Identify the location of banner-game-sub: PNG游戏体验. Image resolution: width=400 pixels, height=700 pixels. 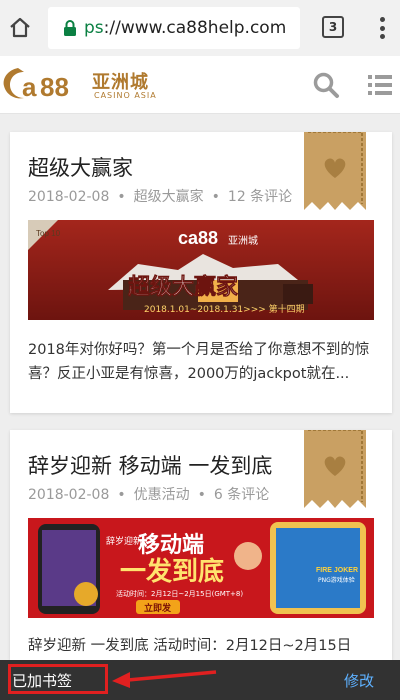
(336, 580).